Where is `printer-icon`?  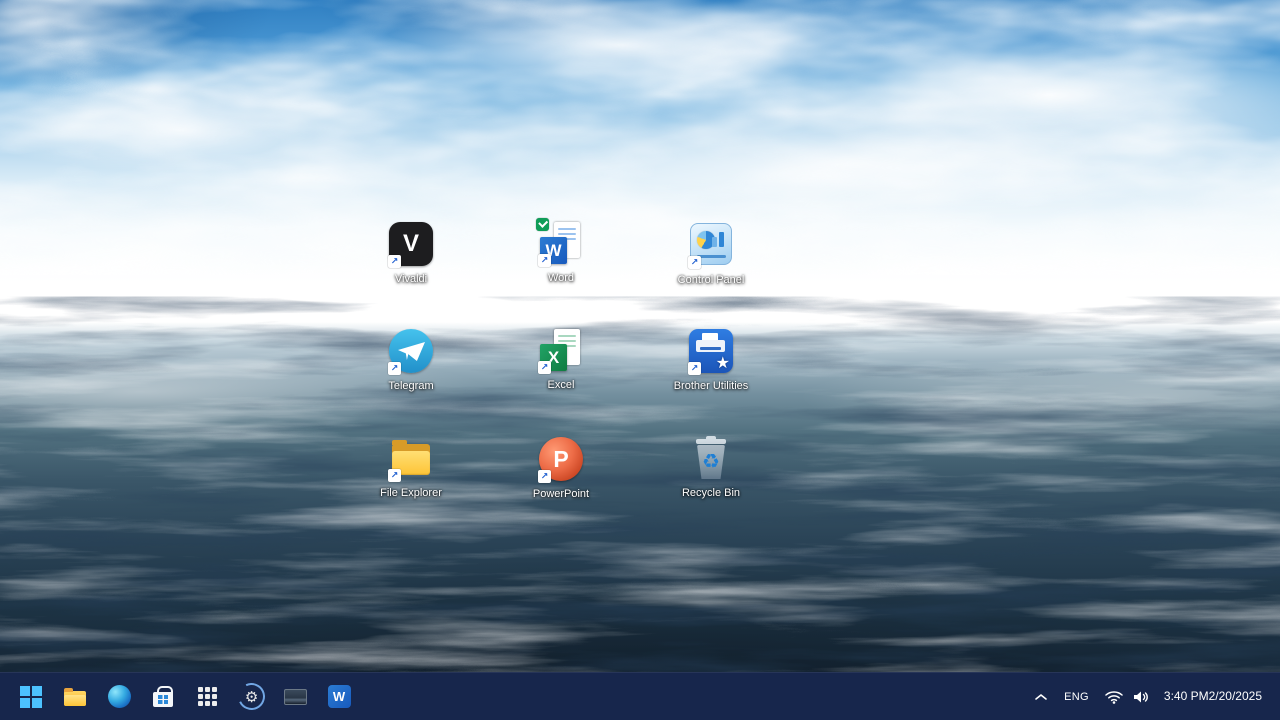
printer-icon is located at coordinates (710, 346).